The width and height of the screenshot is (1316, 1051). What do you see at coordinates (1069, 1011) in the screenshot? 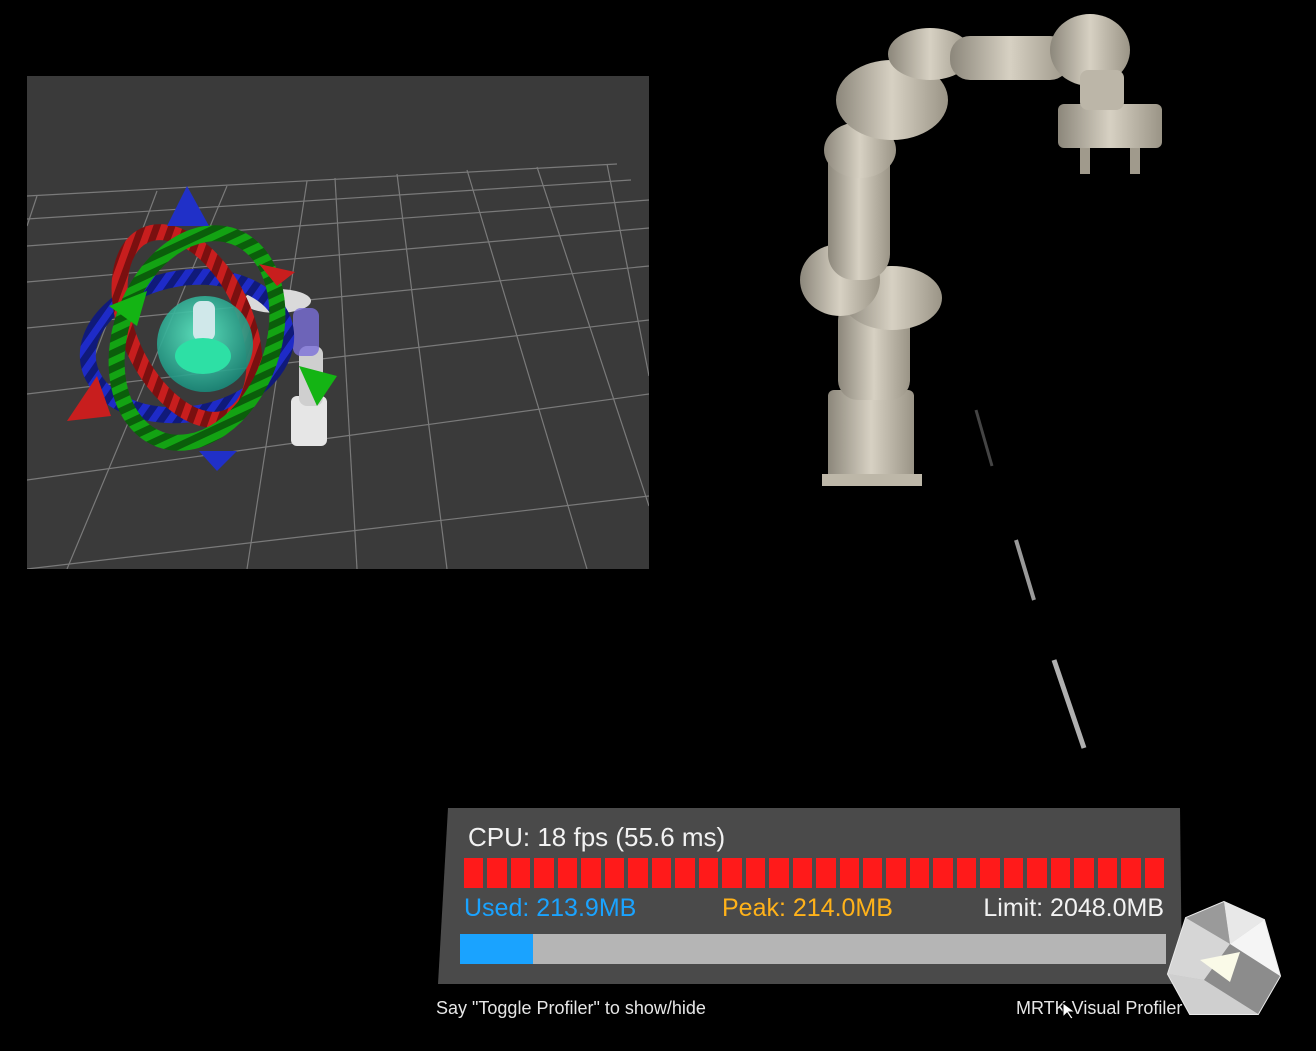
I see `pointer-cursor-icon` at bounding box center [1069, 1011].